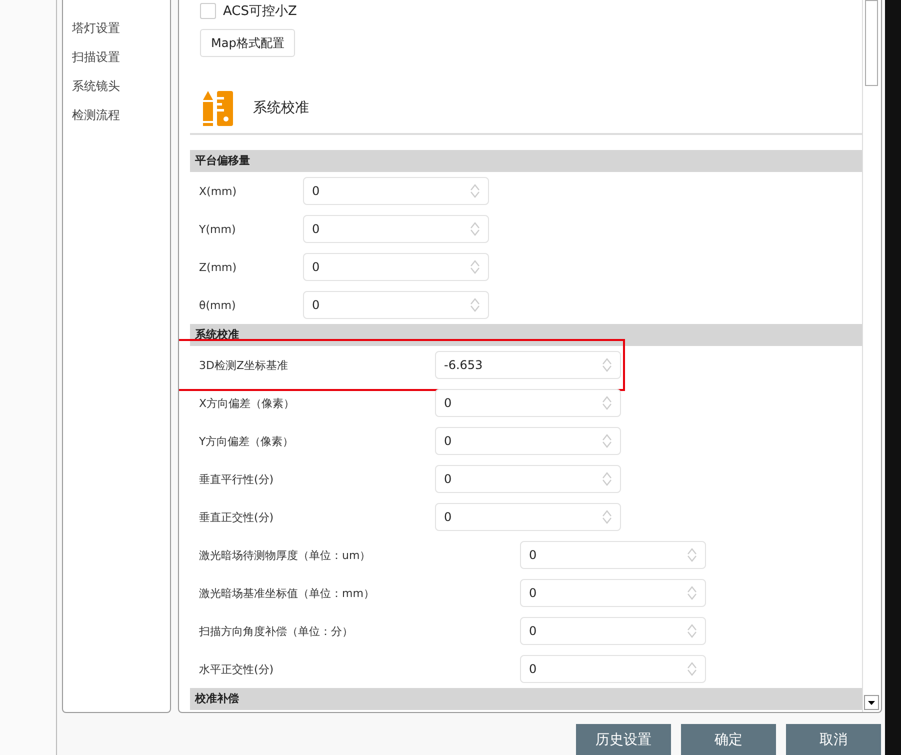 Image resolution: width=901 pixels, height=755 pixels. What do you see at coordinates (218, 108) in the screenshot?
I see `pencil-ruler-icon` at bounding box center [218, 108].